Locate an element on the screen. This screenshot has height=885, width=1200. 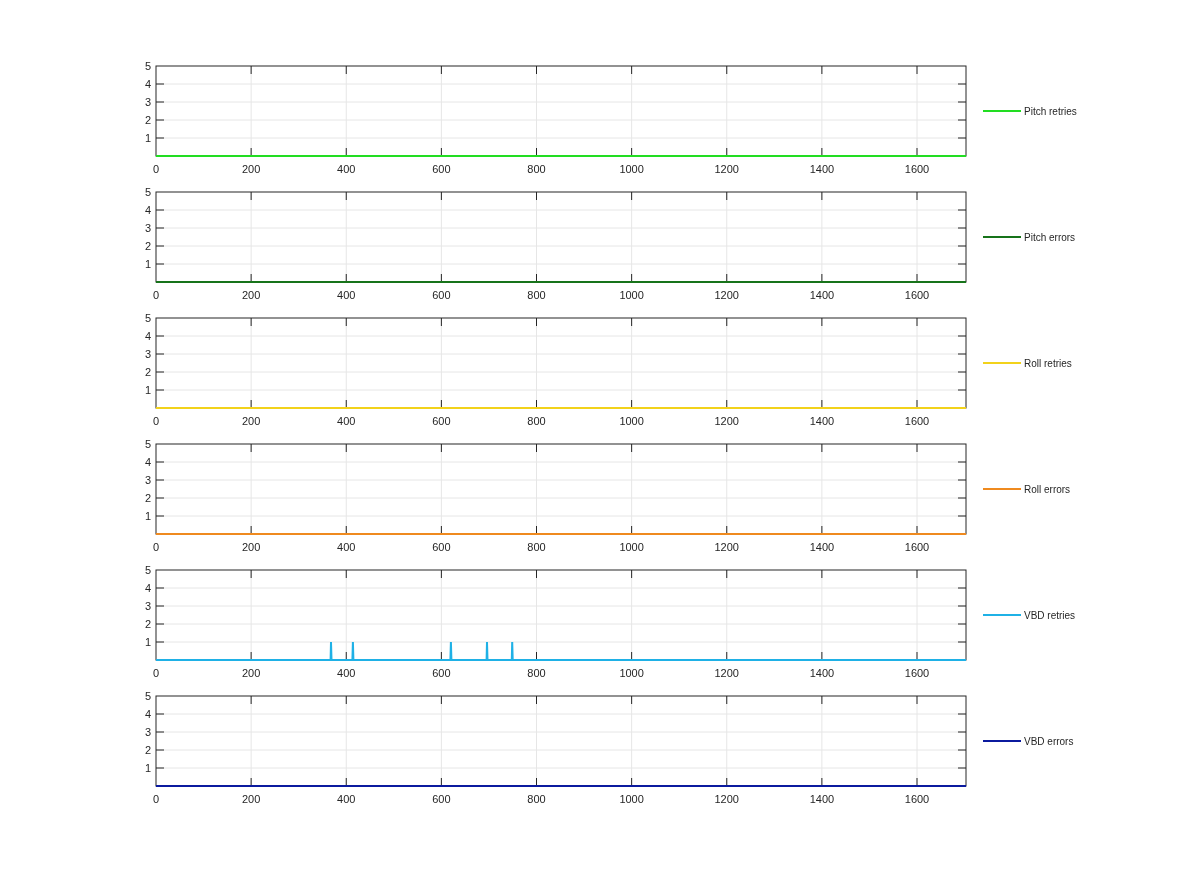
legend-label: Pitch errors is located at coordinates (1050, 237).